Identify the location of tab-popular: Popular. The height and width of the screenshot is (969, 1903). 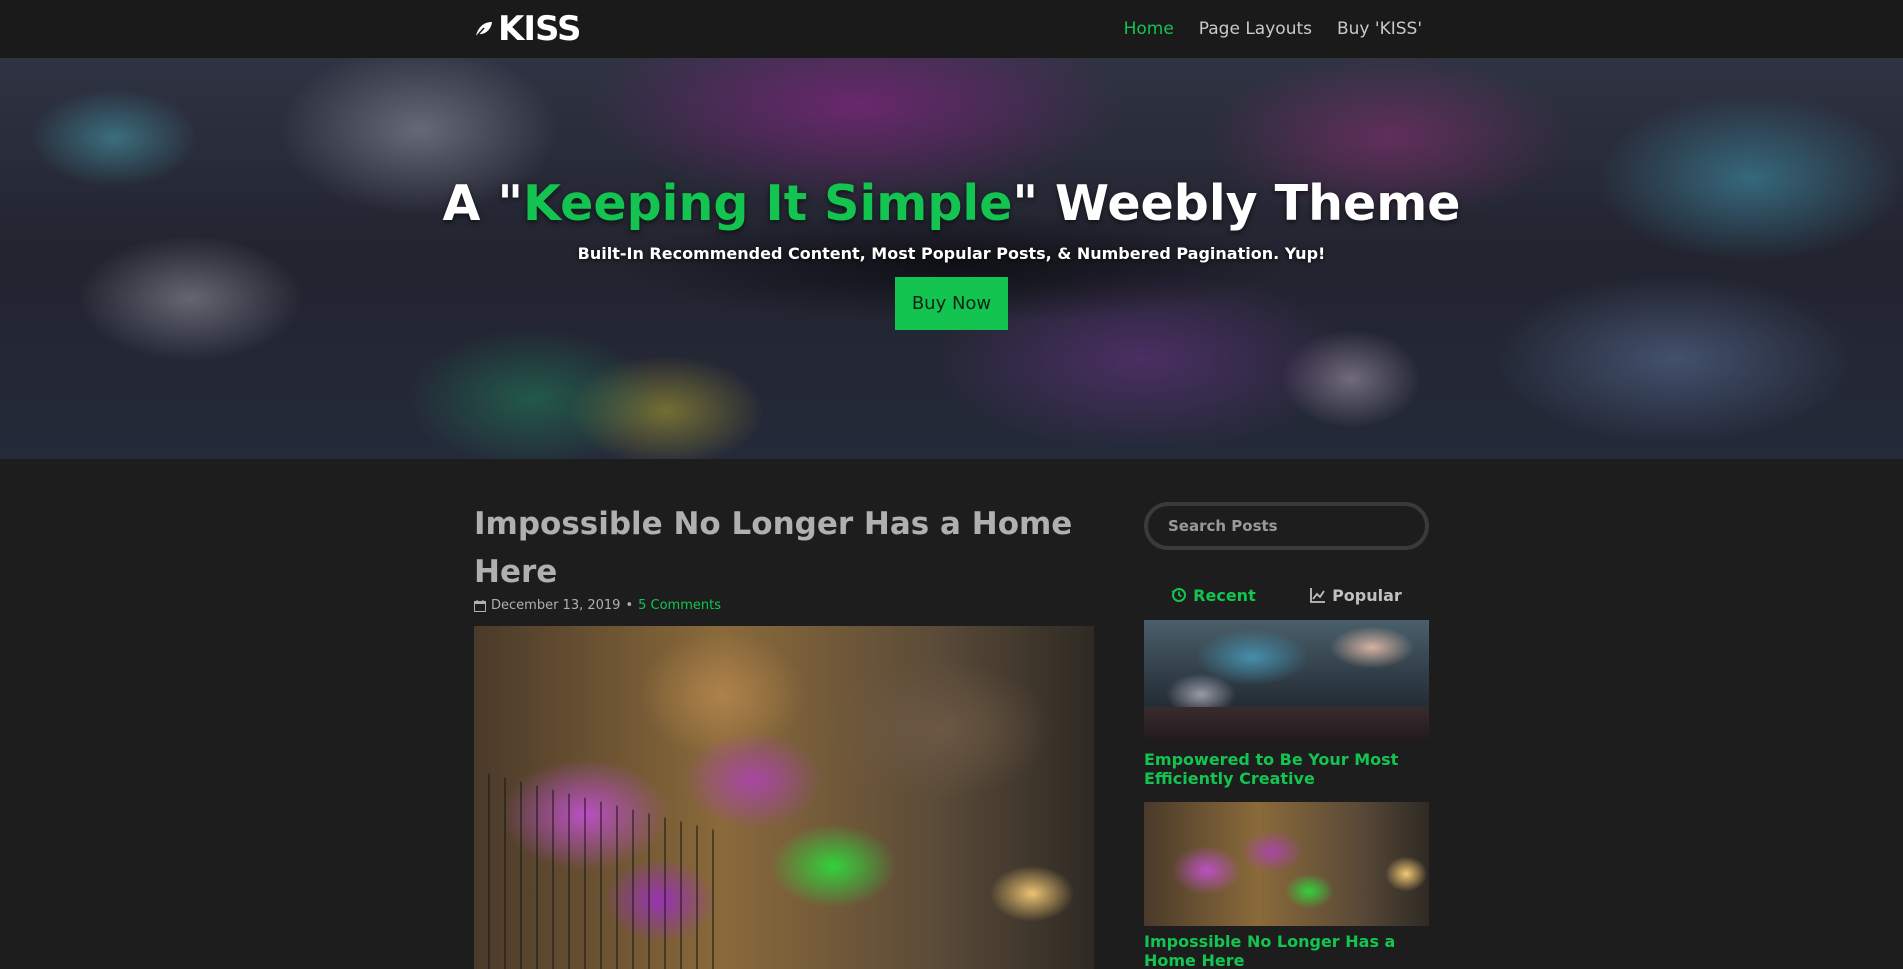
(1356, 595).